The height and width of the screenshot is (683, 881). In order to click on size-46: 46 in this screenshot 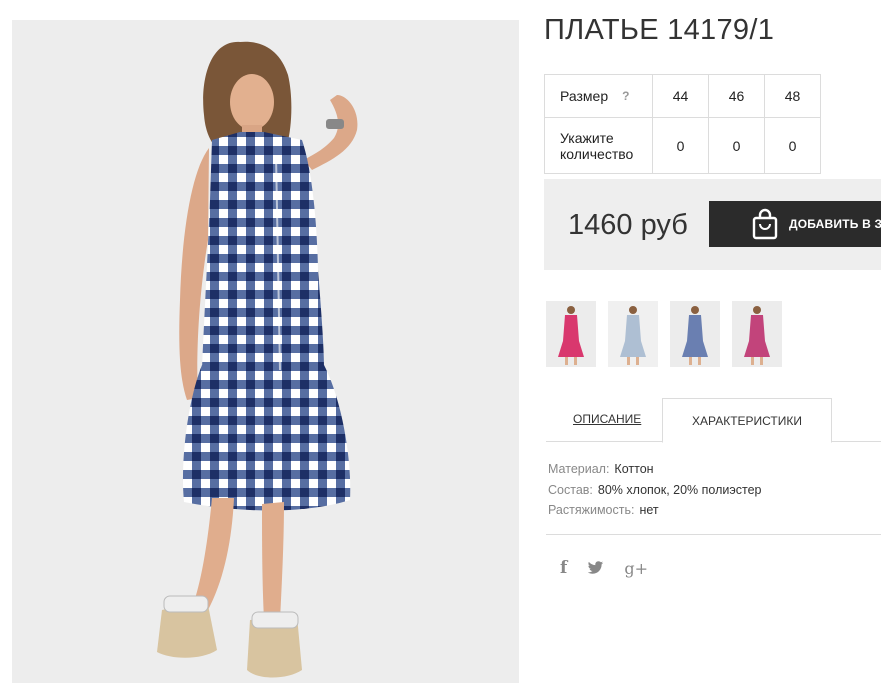, I will do `click(736, 96)`.